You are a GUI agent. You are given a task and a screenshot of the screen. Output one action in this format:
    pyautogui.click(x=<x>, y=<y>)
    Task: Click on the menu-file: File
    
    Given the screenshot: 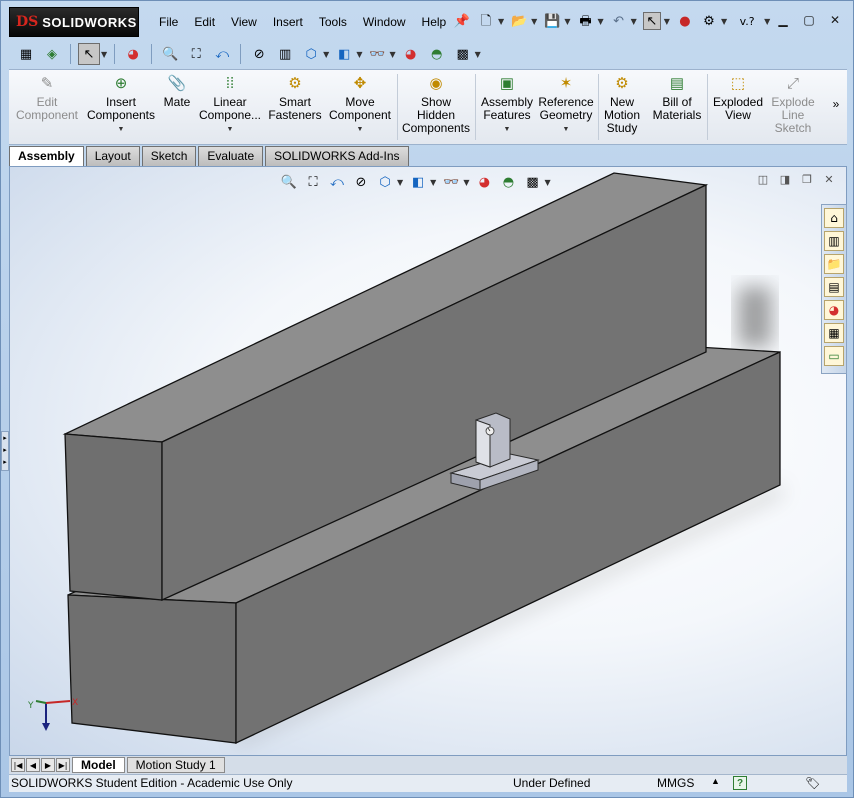 What is the action you would take?
    pyautogui.click(x=168, y=22)
    